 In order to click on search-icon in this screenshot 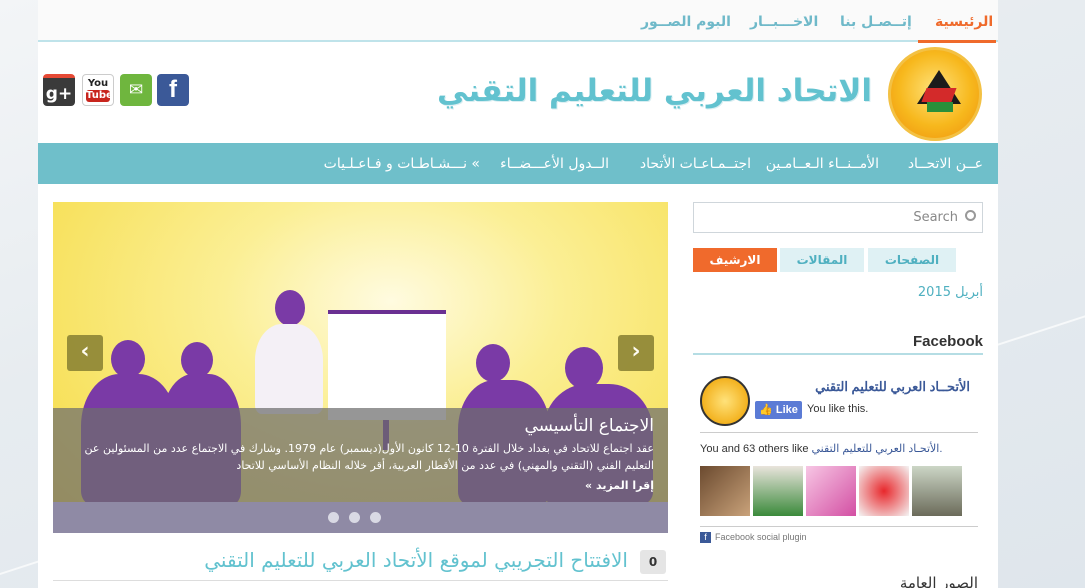, I will do `click(970, 215)`.